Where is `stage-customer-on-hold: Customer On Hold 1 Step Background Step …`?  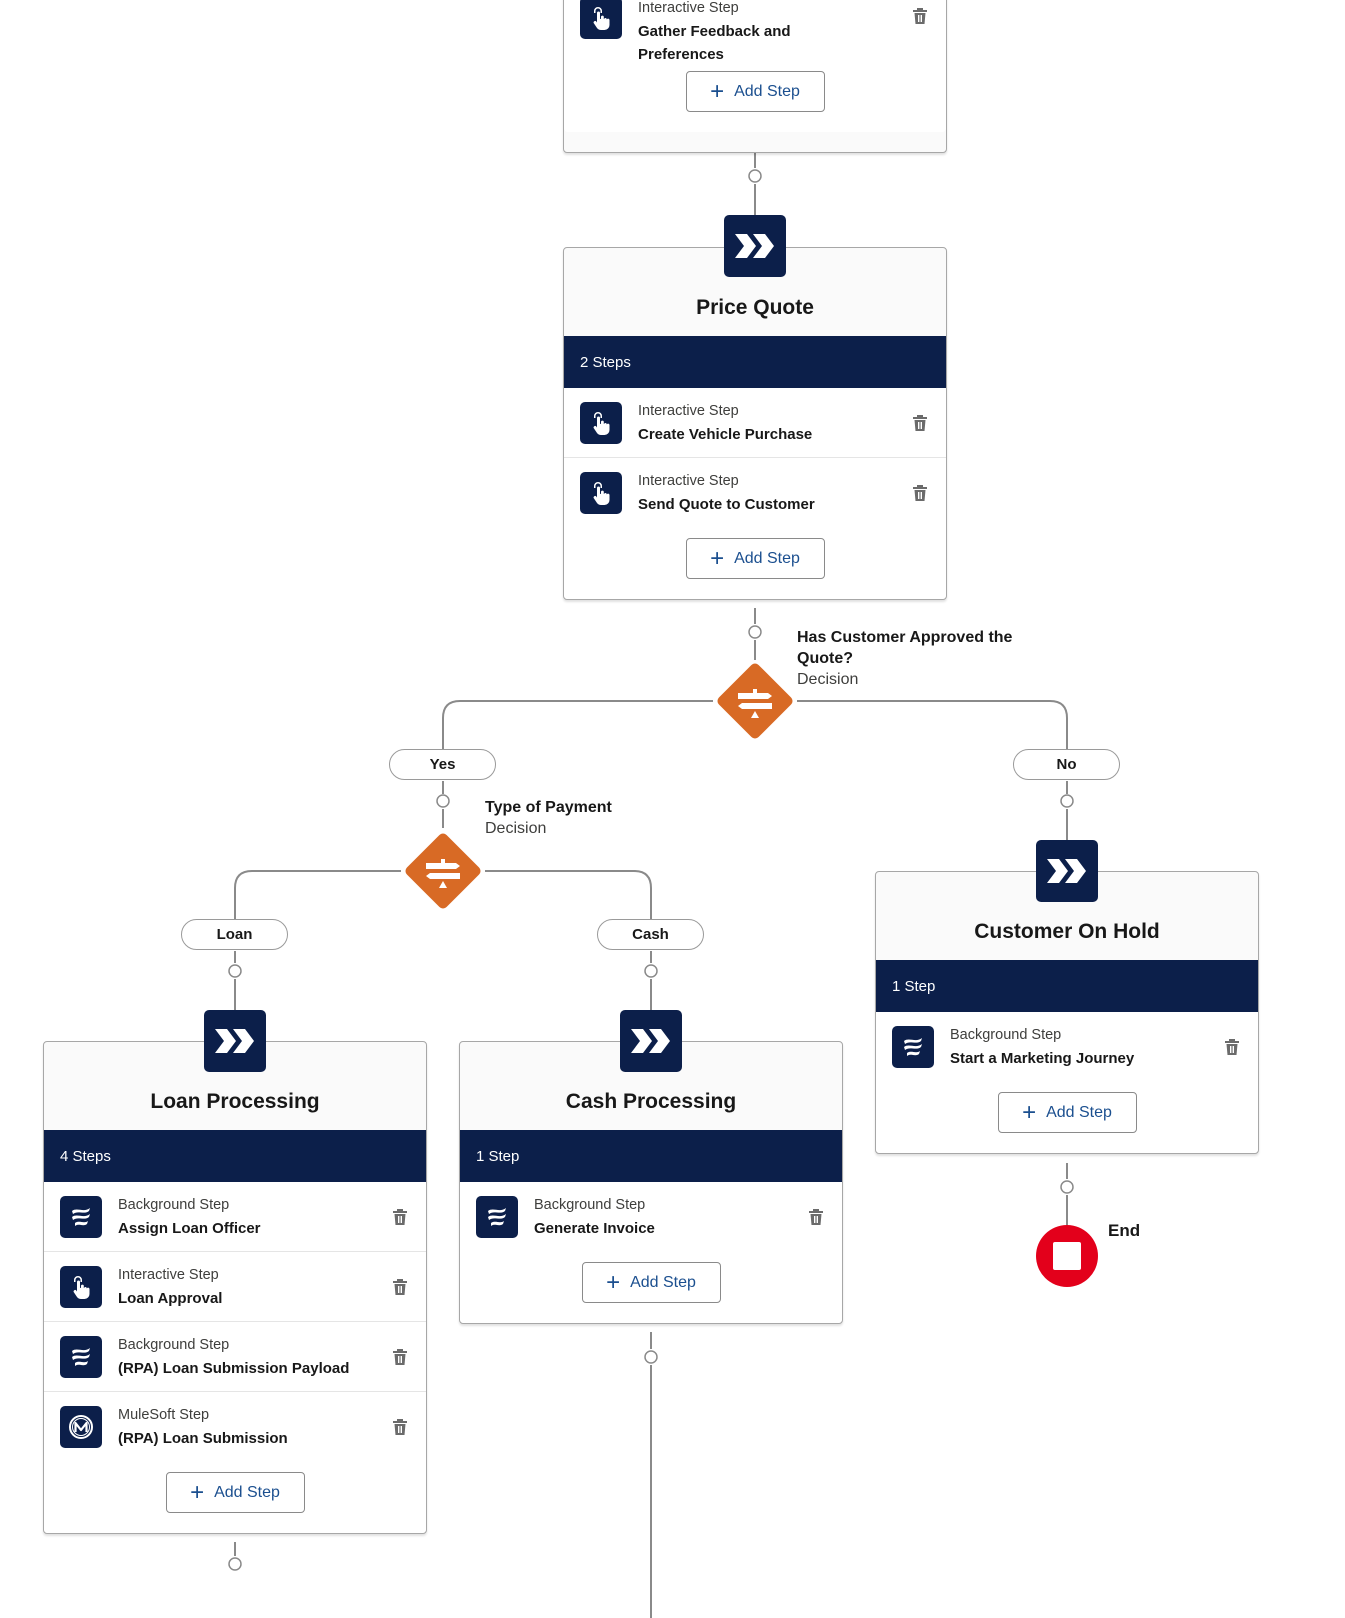
stage-customer-on-hold: Customer On Hold 1 Step Background Step … is located at coordinates (1067, 1012).